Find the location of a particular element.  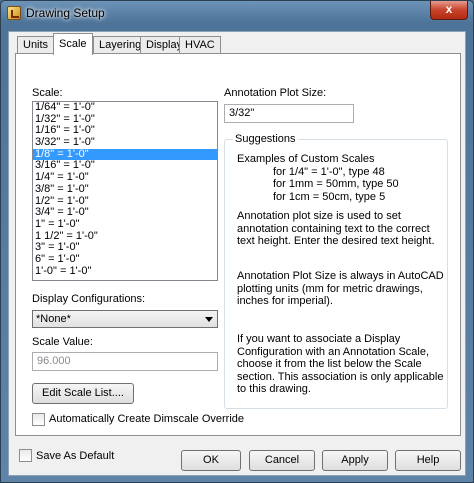

scale-value-field: 96.000 is located at coordinates (125, 361).